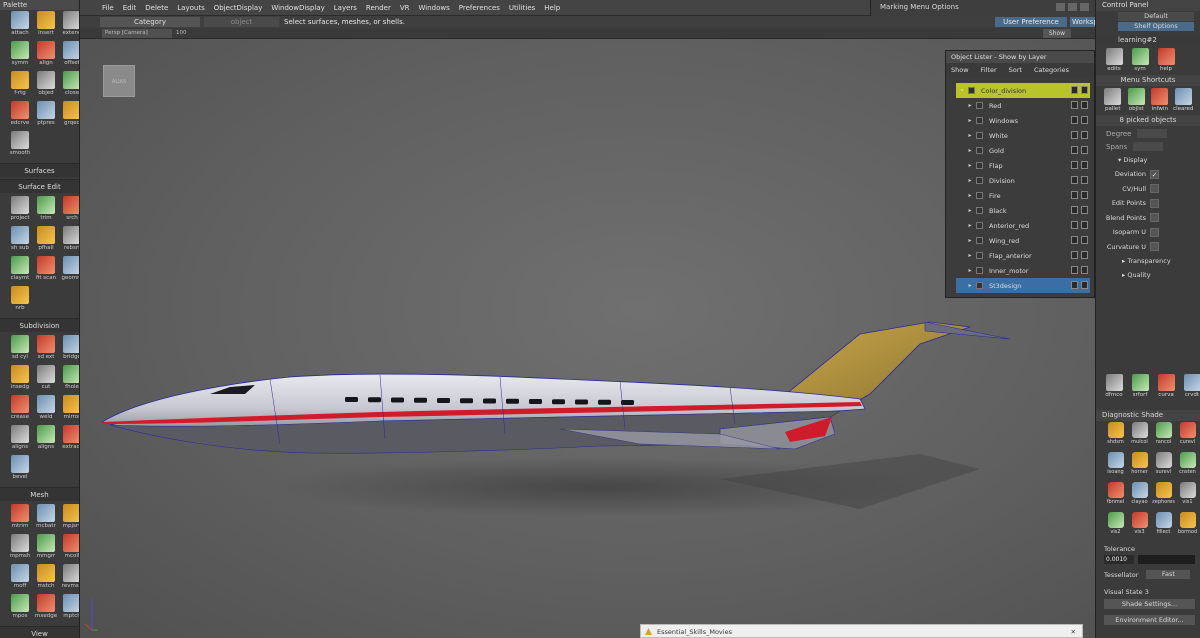 This screenshot has height=638, width=1200. What do you see at coordinates (1137, 100) in the screenshot?
I see `shelf-tool: objlst` at bounding box center [1137, 100].